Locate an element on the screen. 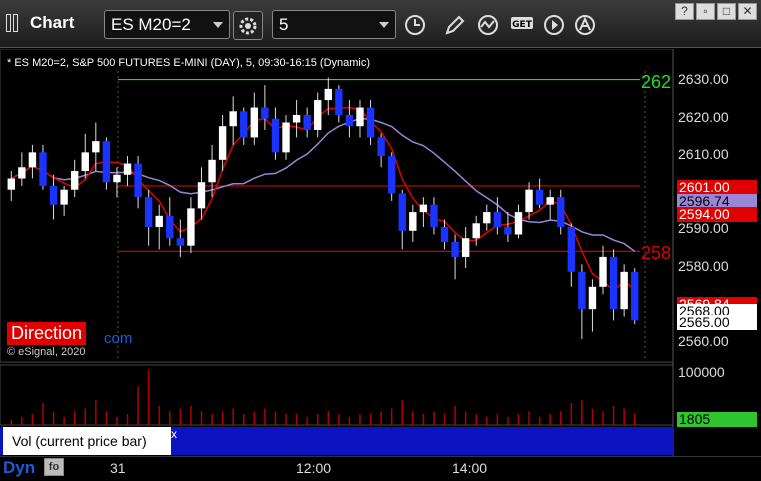  red-level-label: 258 is located at coordinates (656, 253).